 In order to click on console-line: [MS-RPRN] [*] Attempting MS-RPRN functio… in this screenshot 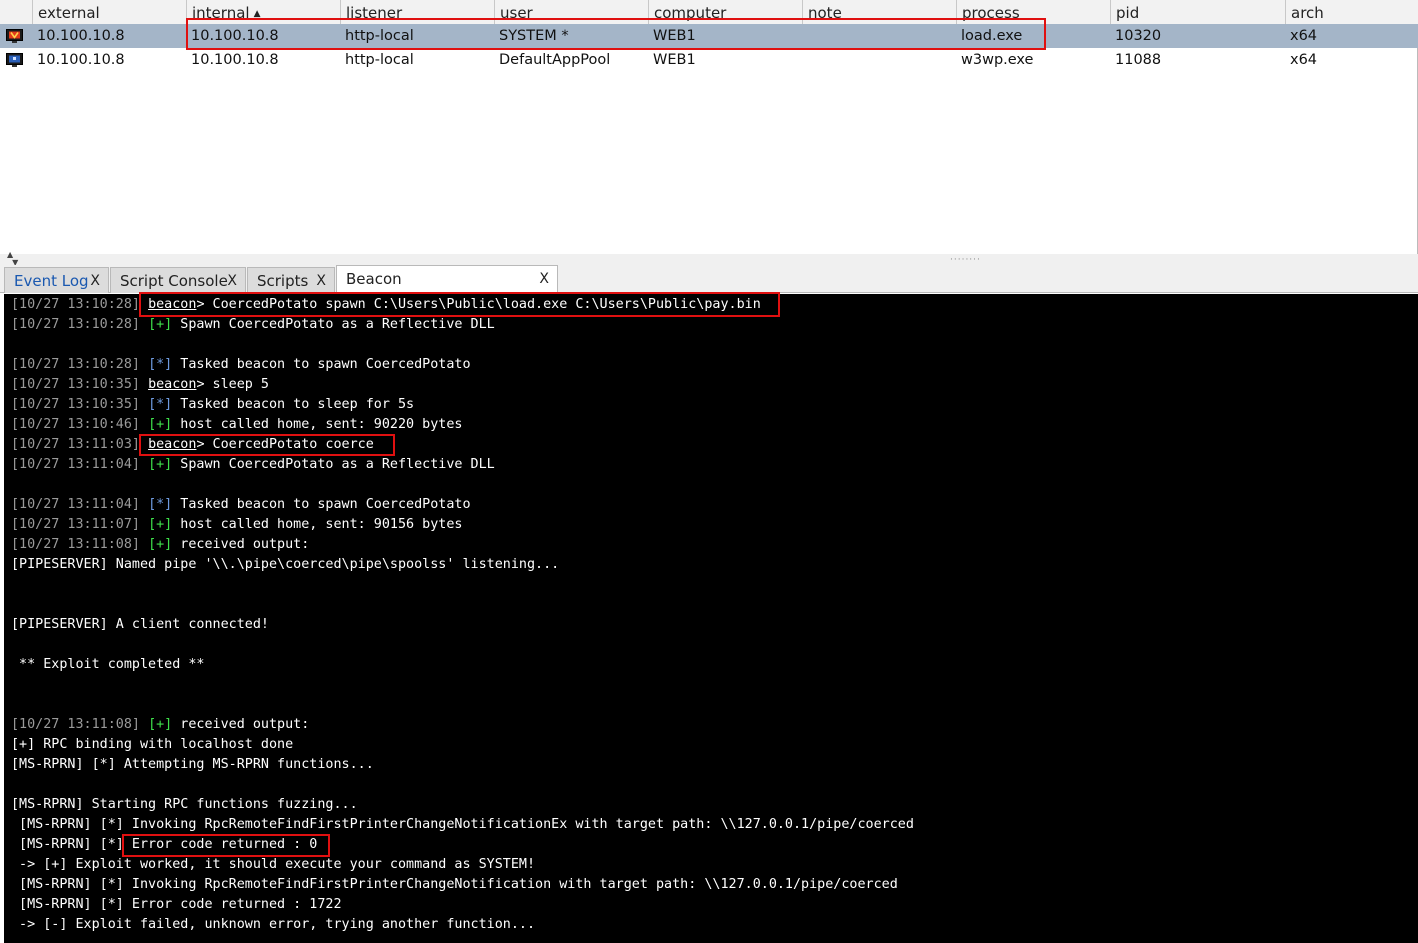, I will do `click(192, 765)`.